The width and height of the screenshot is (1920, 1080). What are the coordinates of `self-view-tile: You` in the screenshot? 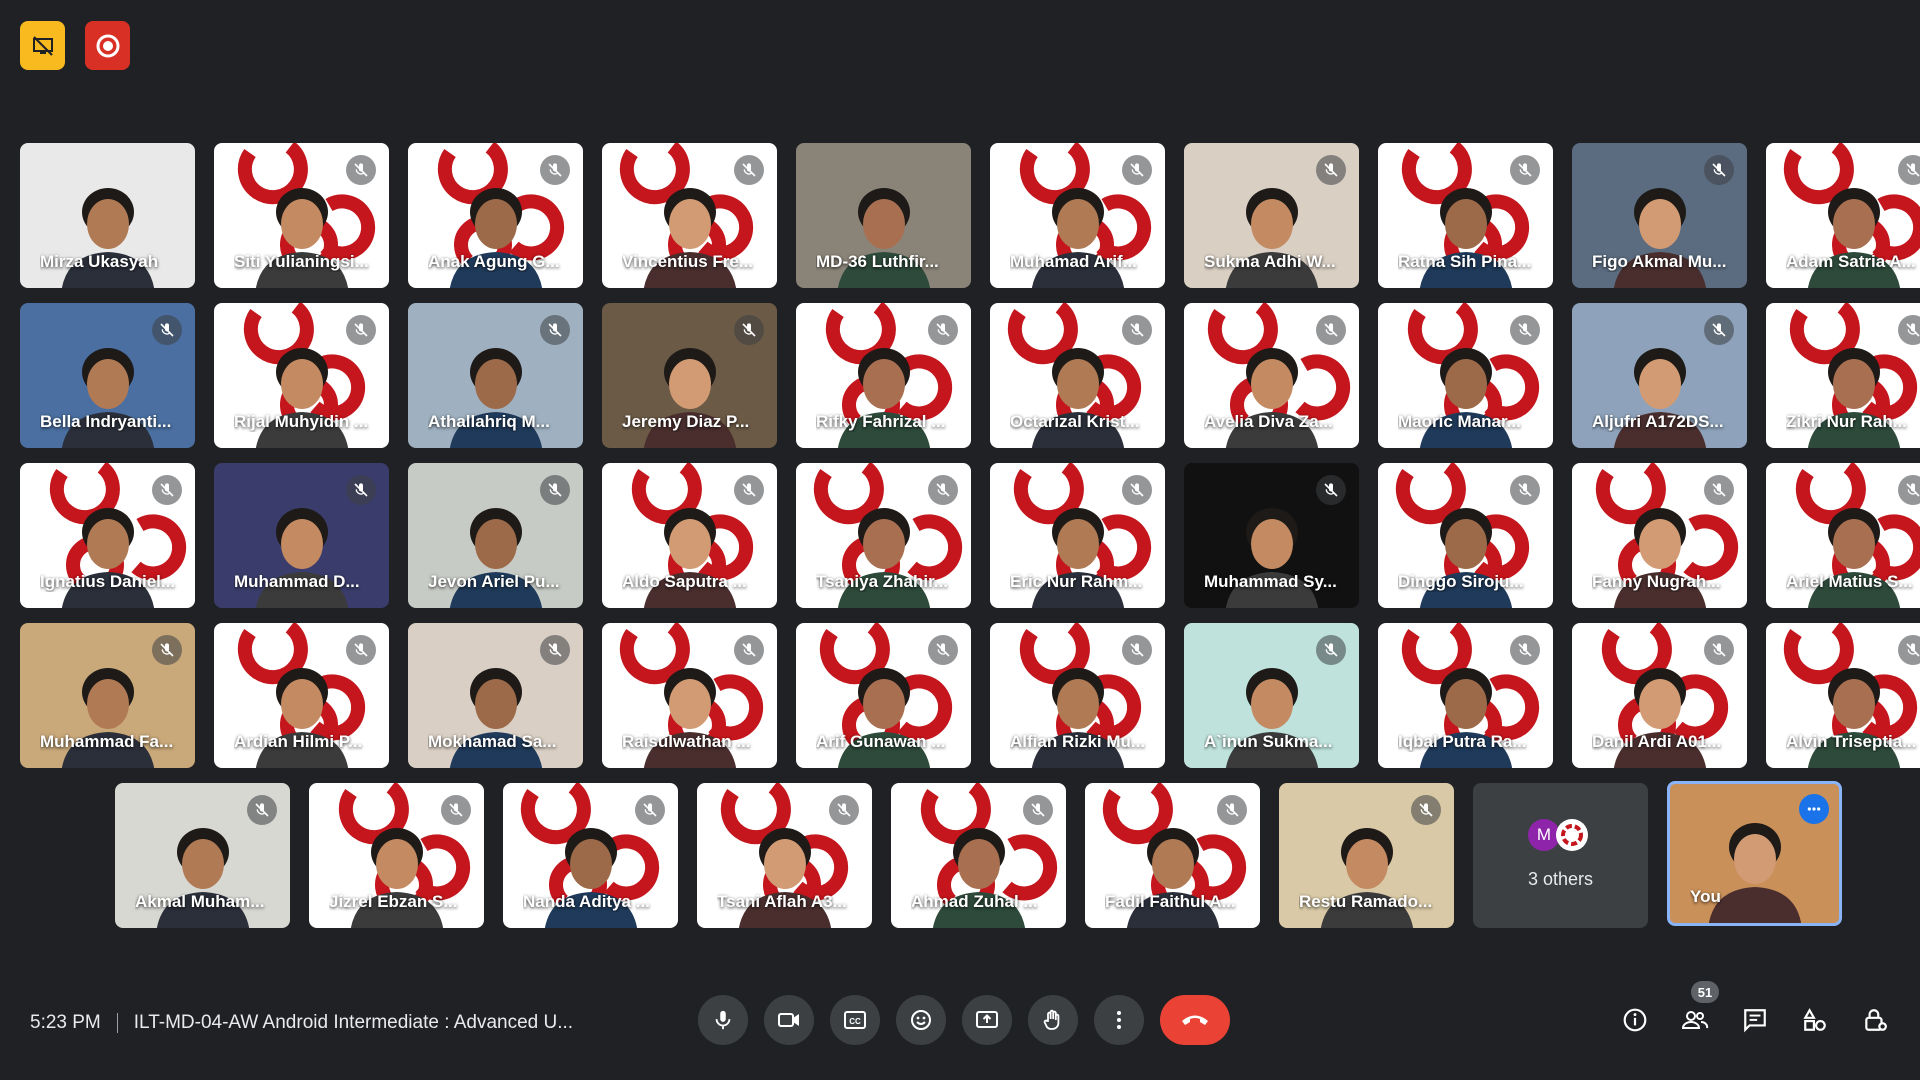 It's located at (1754, 853).